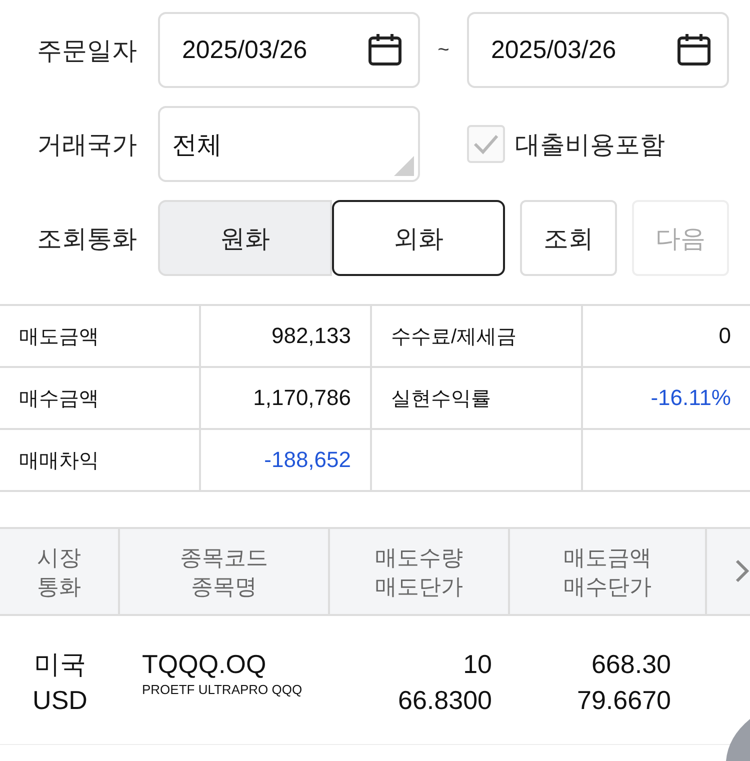 The width and height of the screenshot is (750, 761). I want to click on table-cell: 매매차익, so click(100, 461).